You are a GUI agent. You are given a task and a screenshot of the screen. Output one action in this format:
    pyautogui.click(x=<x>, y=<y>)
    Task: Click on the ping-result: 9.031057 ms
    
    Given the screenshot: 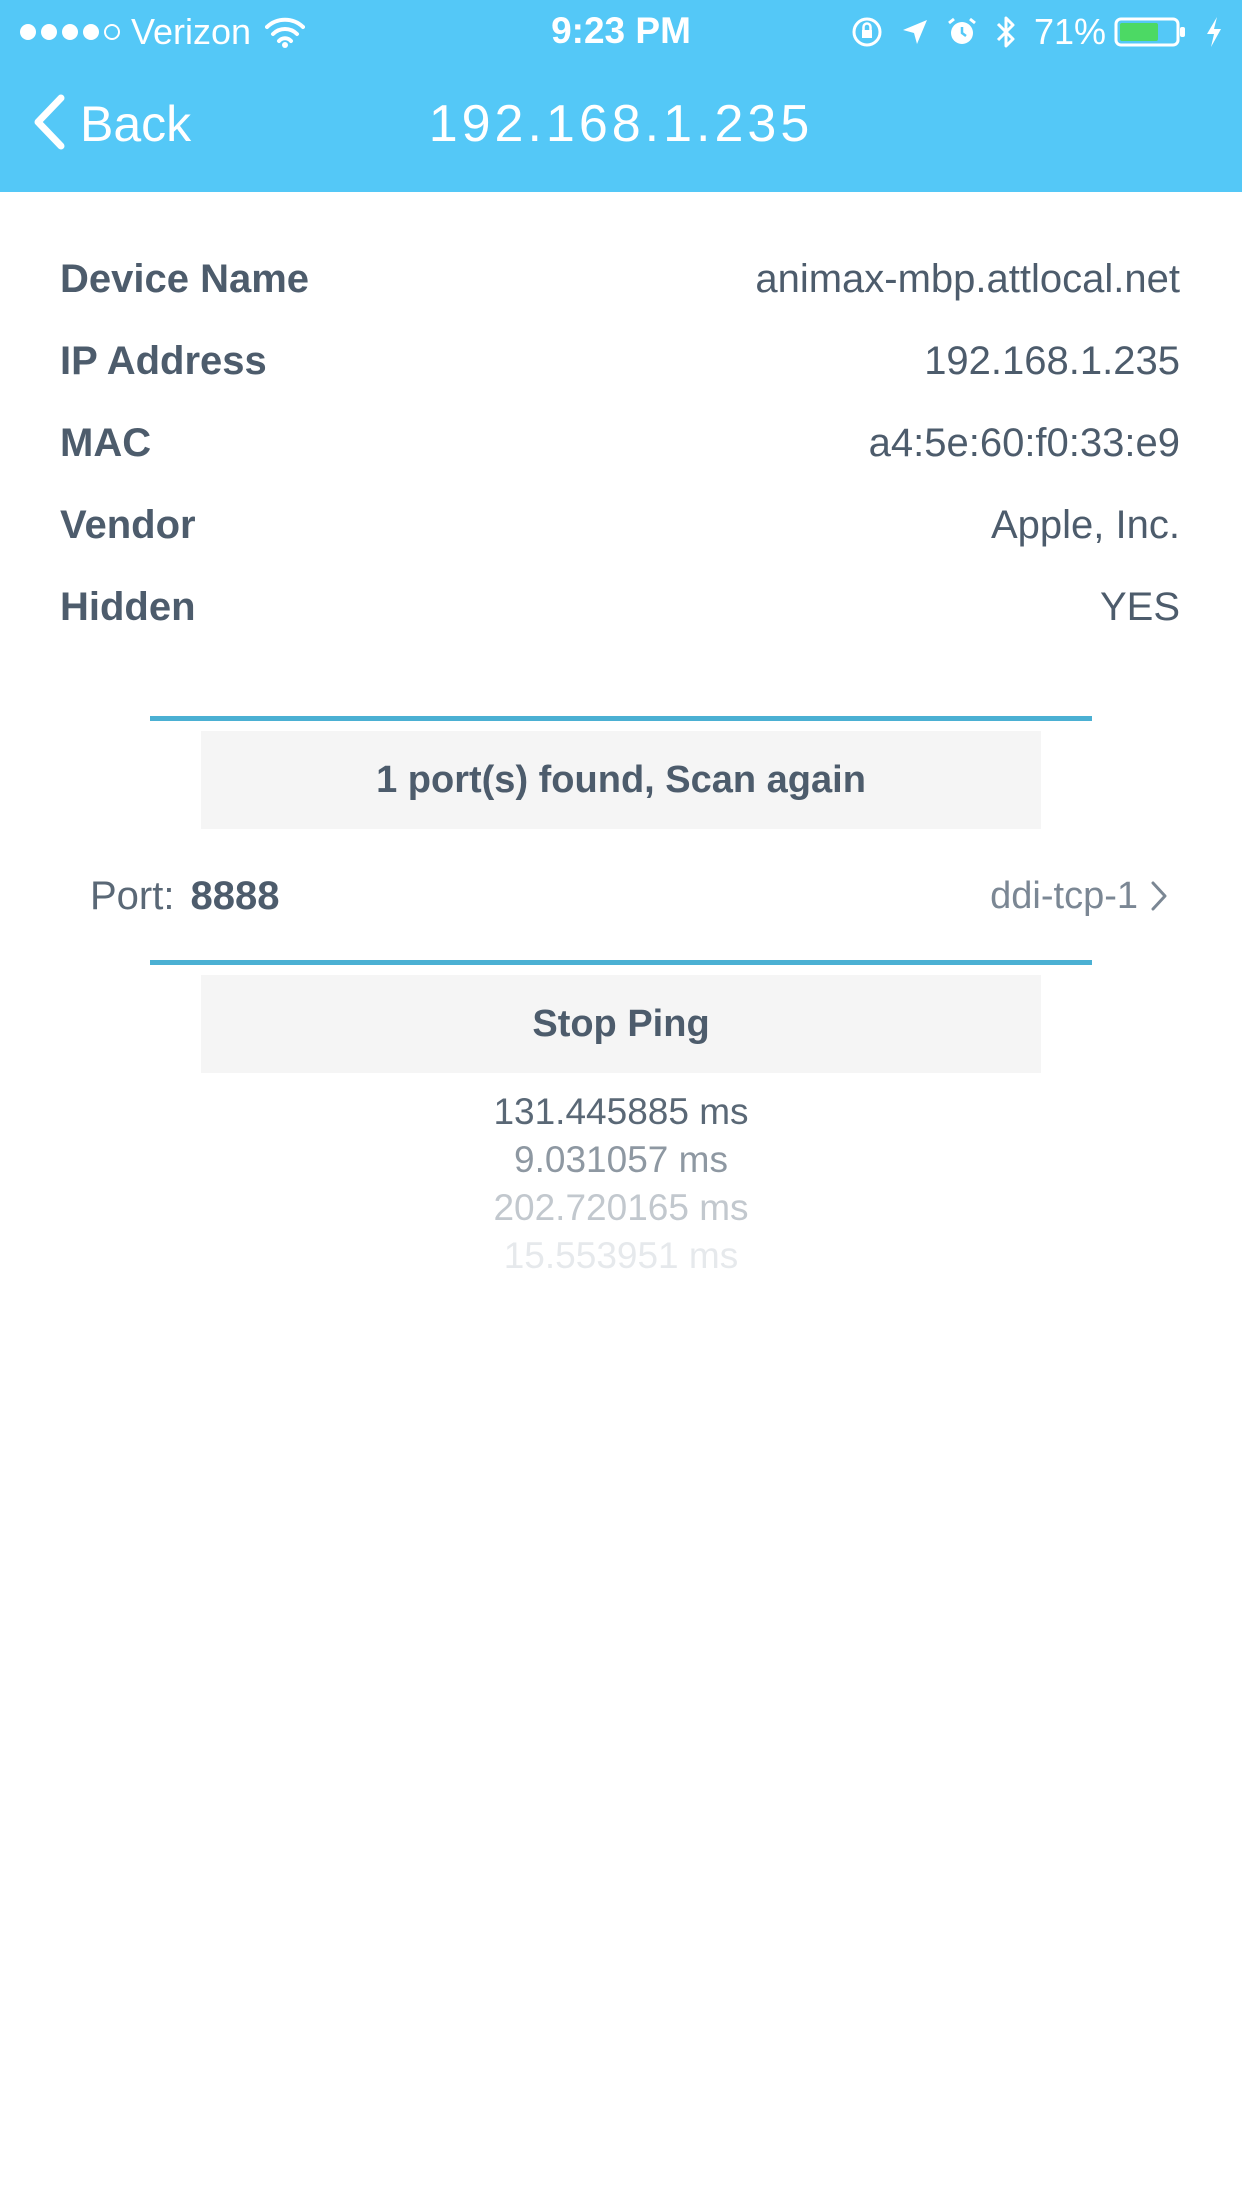 What is the action you would take?
    pyautogui.click(x=621, y=1159)
    